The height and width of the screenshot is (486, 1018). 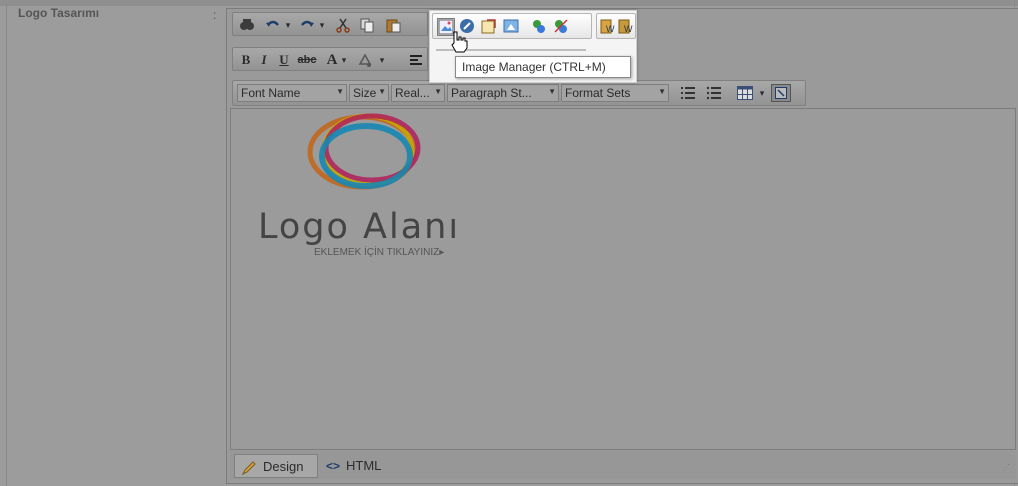 I want to click on image-manager-tooltip: Image Manager (CTRL+M), so click(x=543, y=67).